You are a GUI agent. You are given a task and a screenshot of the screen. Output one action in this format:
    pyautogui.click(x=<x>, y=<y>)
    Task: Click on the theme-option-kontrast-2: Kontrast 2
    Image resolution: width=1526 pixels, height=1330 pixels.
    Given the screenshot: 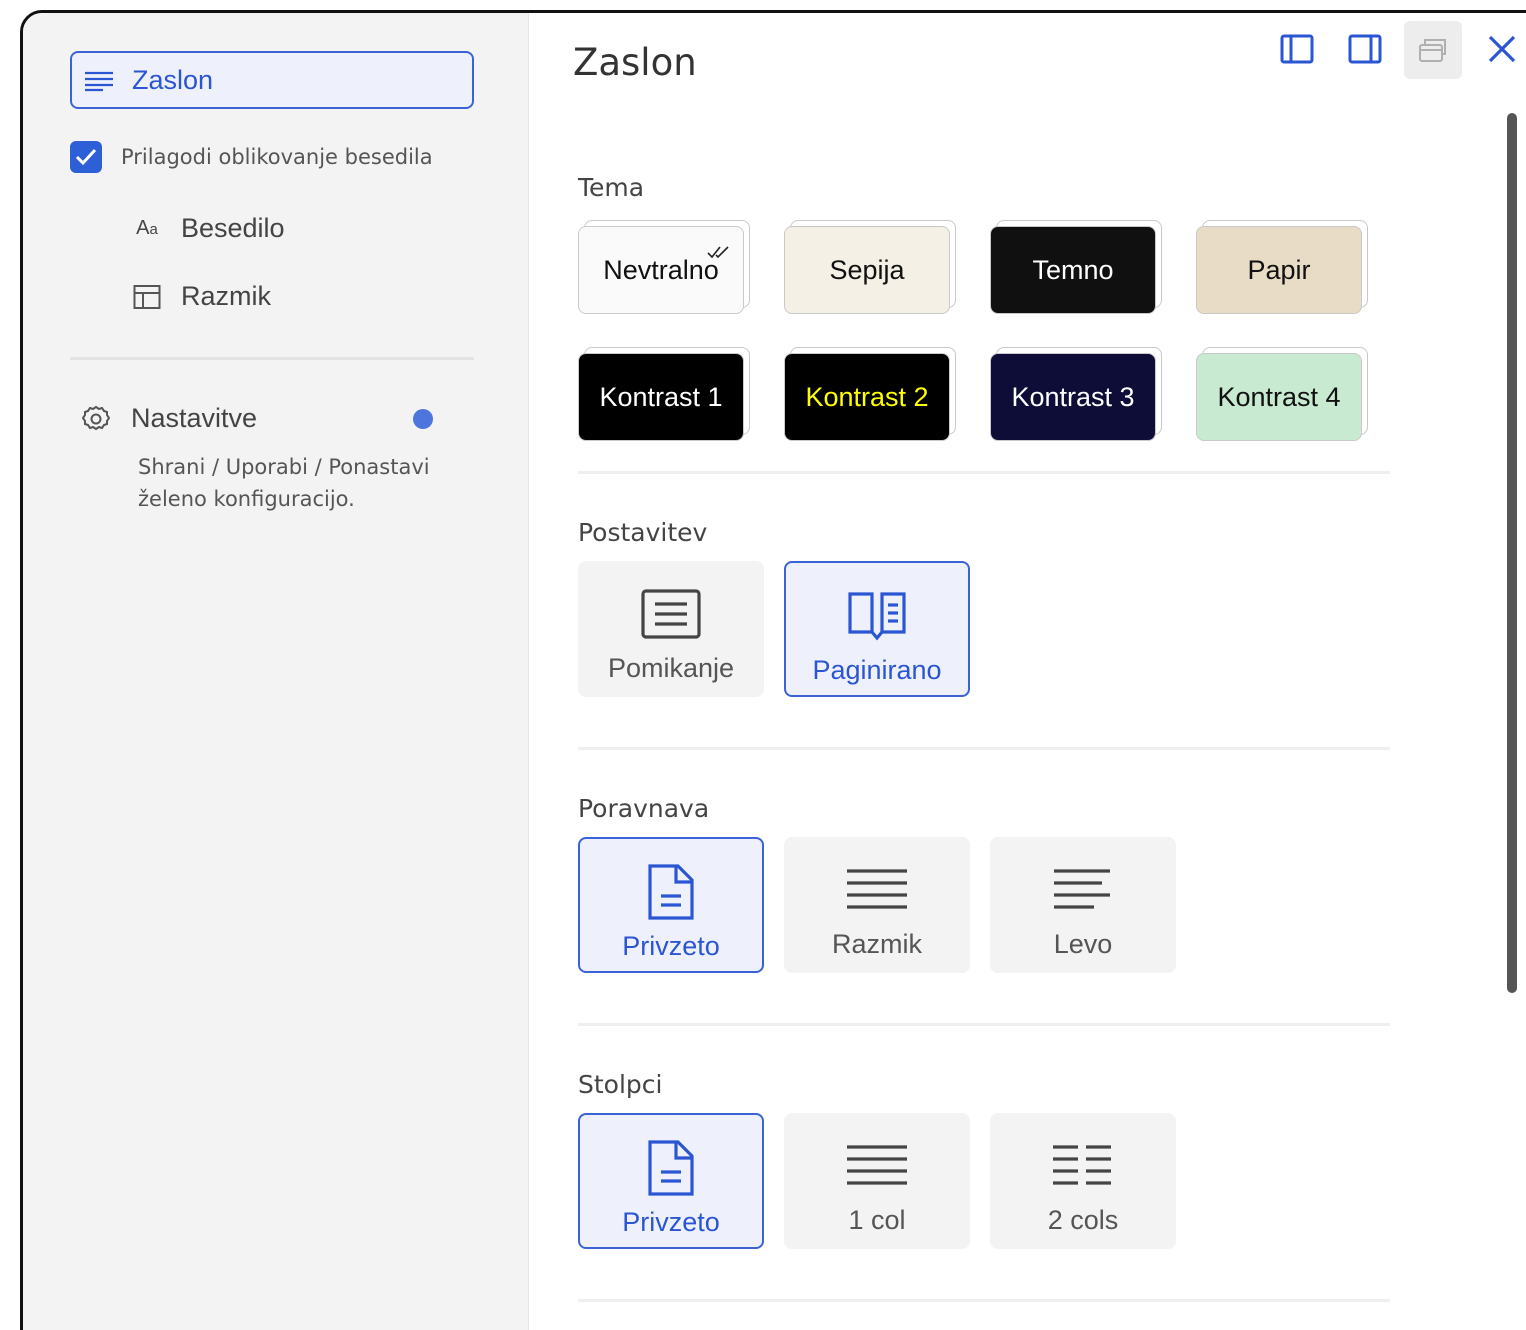 What is the action you would take?
    pyautogui.click(x=867, y=397)
    